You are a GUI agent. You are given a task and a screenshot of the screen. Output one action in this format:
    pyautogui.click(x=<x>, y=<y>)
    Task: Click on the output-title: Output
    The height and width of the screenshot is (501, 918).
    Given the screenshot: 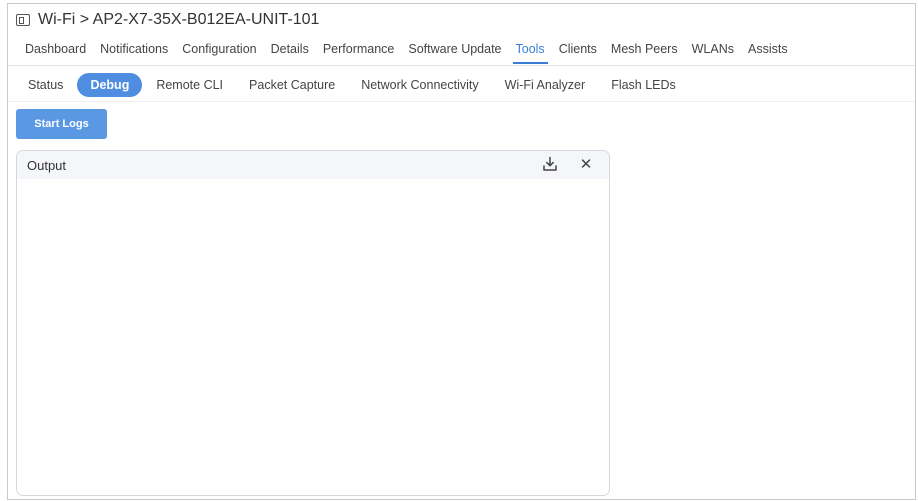 What is the action you would take?
    pyautogui.click(x=47, y=165)
    